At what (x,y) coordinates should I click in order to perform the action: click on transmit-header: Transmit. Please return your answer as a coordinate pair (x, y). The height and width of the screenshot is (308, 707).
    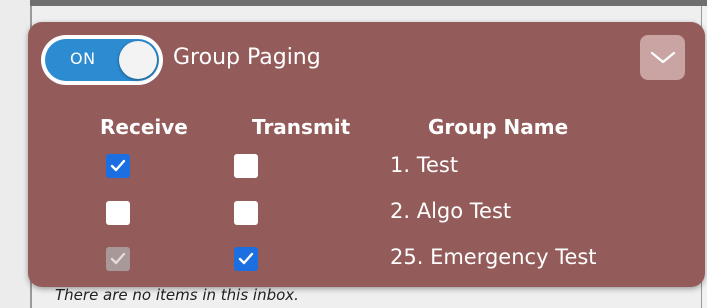
    Looking at the image, I should click on (301, 127).